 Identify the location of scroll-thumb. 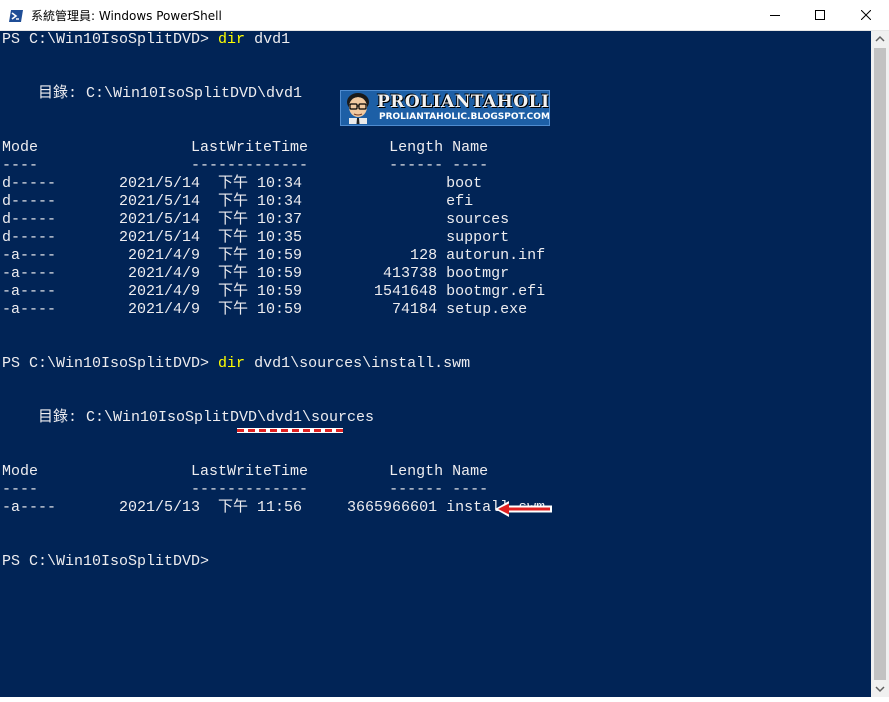
(880, 364).